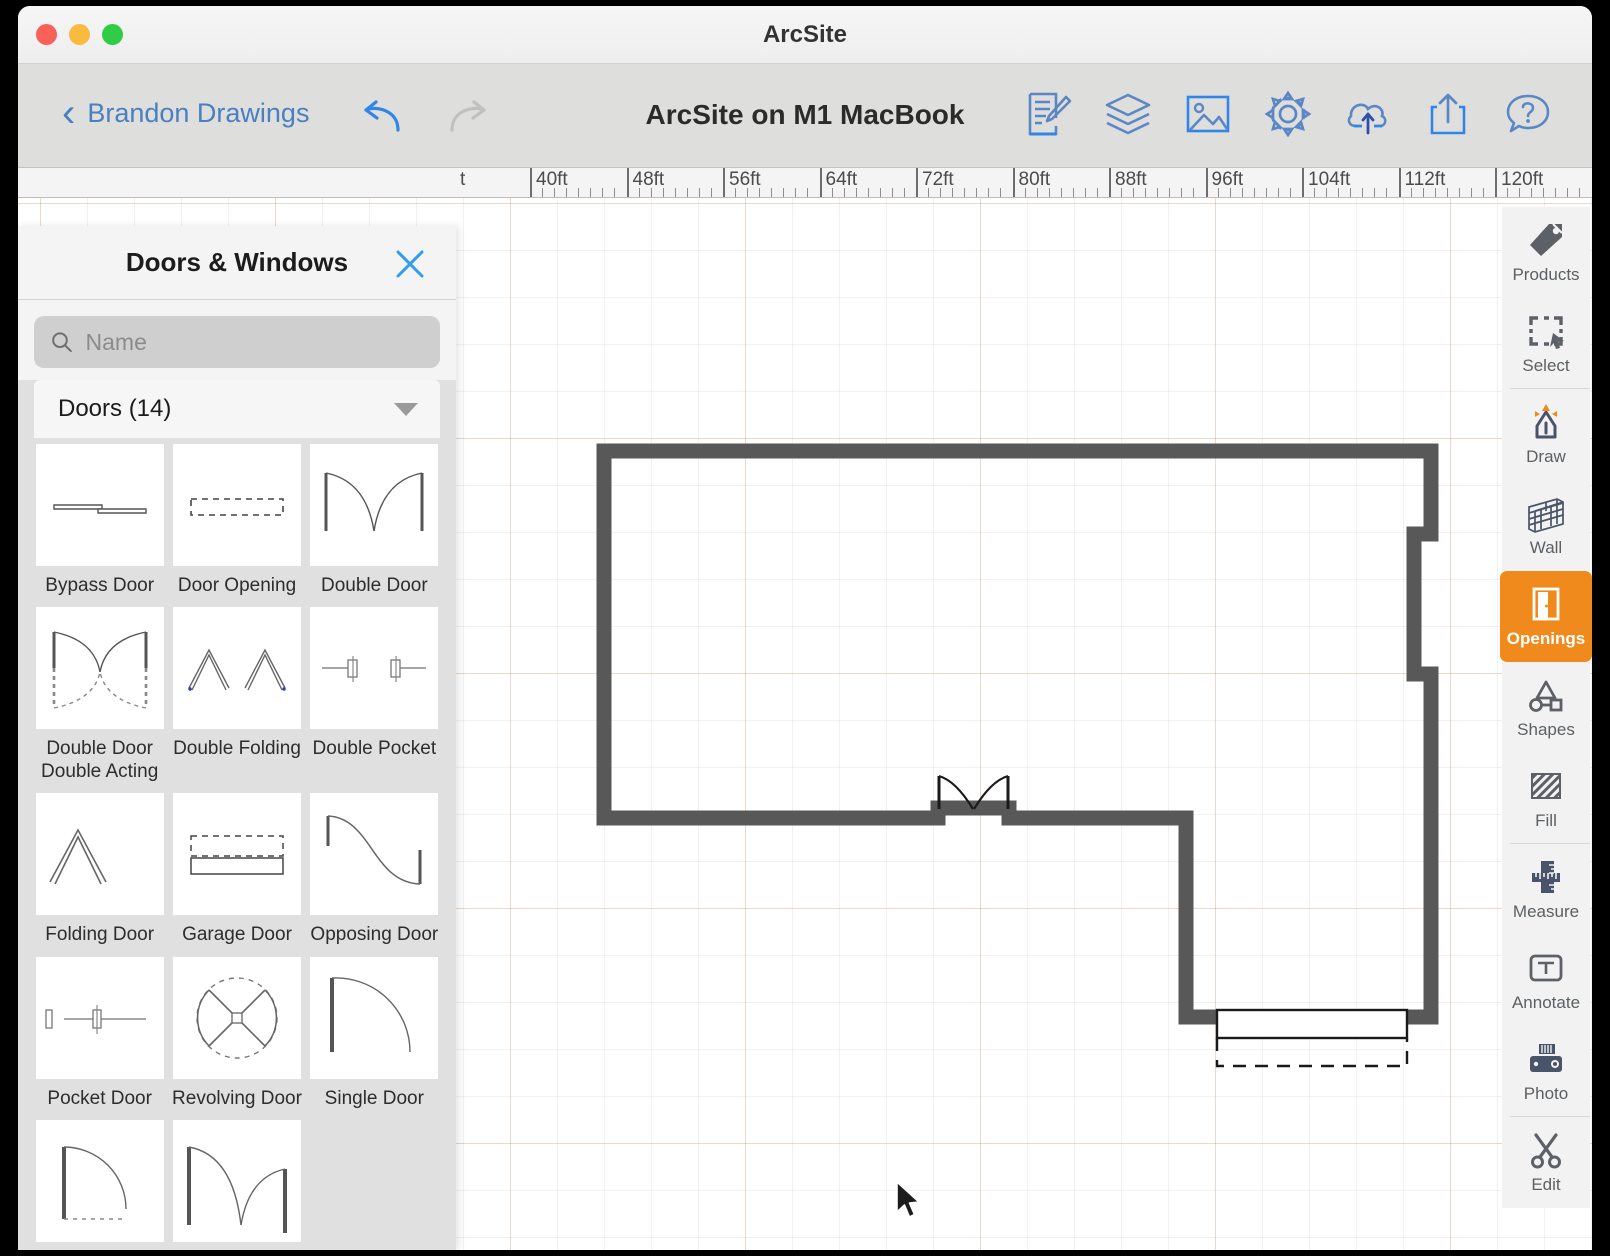 The width and height of the screenshot is (1610, 1256). I want to click on double-icon, so click(374, 502).